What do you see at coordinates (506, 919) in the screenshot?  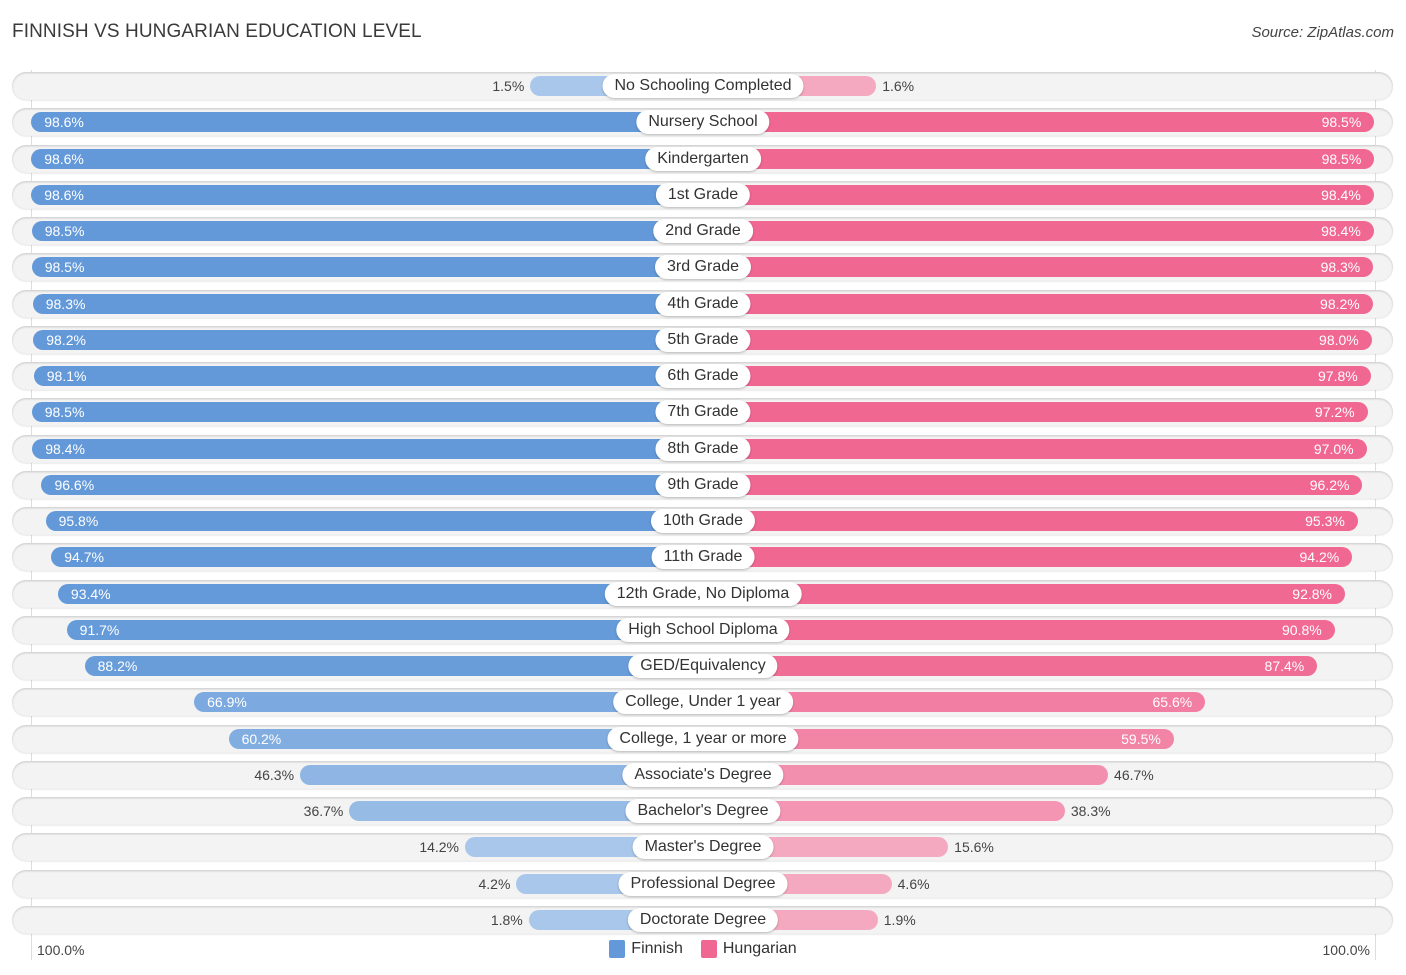 I see `value-label-finnish-doctorate-degree: 1.8%` at bounding box center [506, 919].